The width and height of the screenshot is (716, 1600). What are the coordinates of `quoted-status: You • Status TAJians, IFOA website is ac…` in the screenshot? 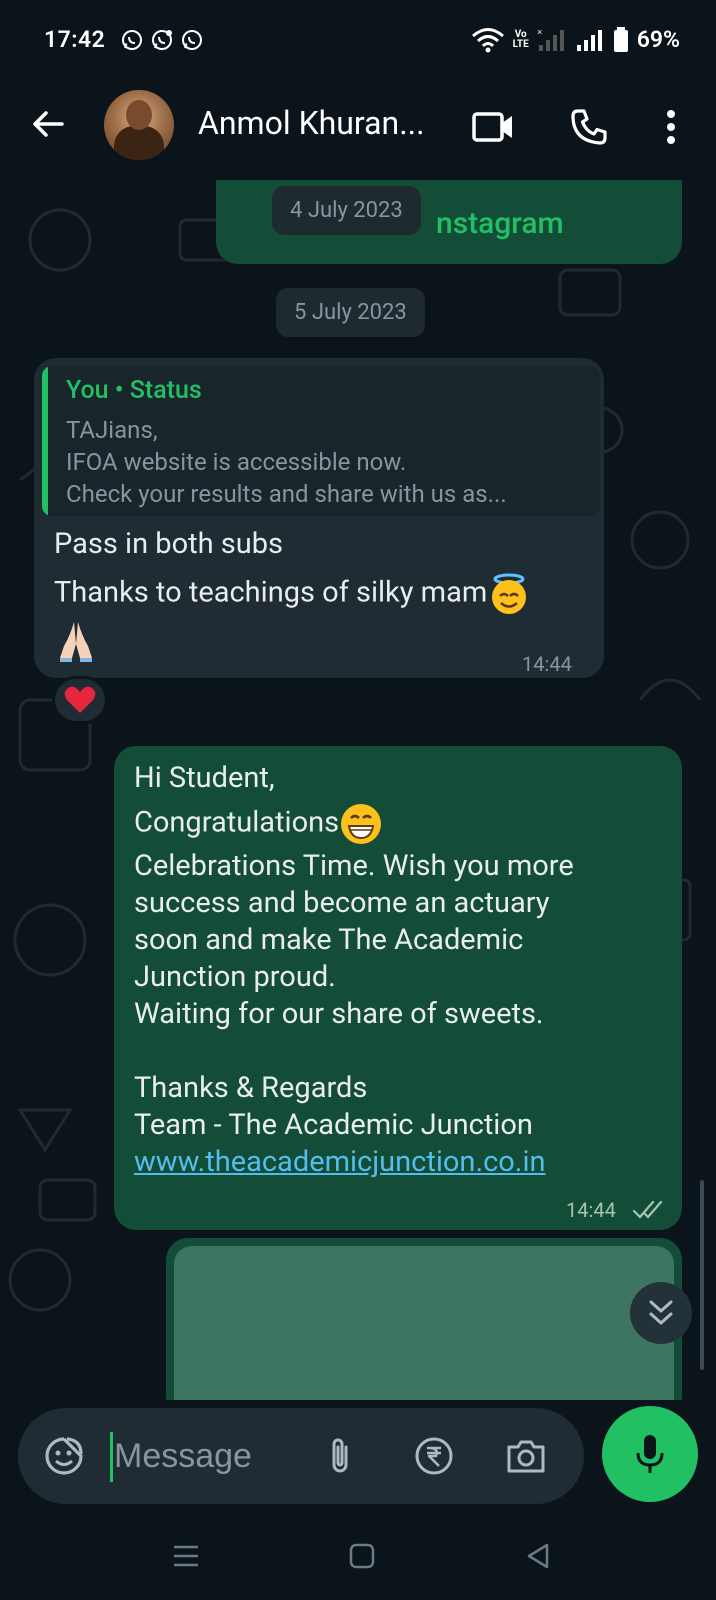 It's located at (321, 441).